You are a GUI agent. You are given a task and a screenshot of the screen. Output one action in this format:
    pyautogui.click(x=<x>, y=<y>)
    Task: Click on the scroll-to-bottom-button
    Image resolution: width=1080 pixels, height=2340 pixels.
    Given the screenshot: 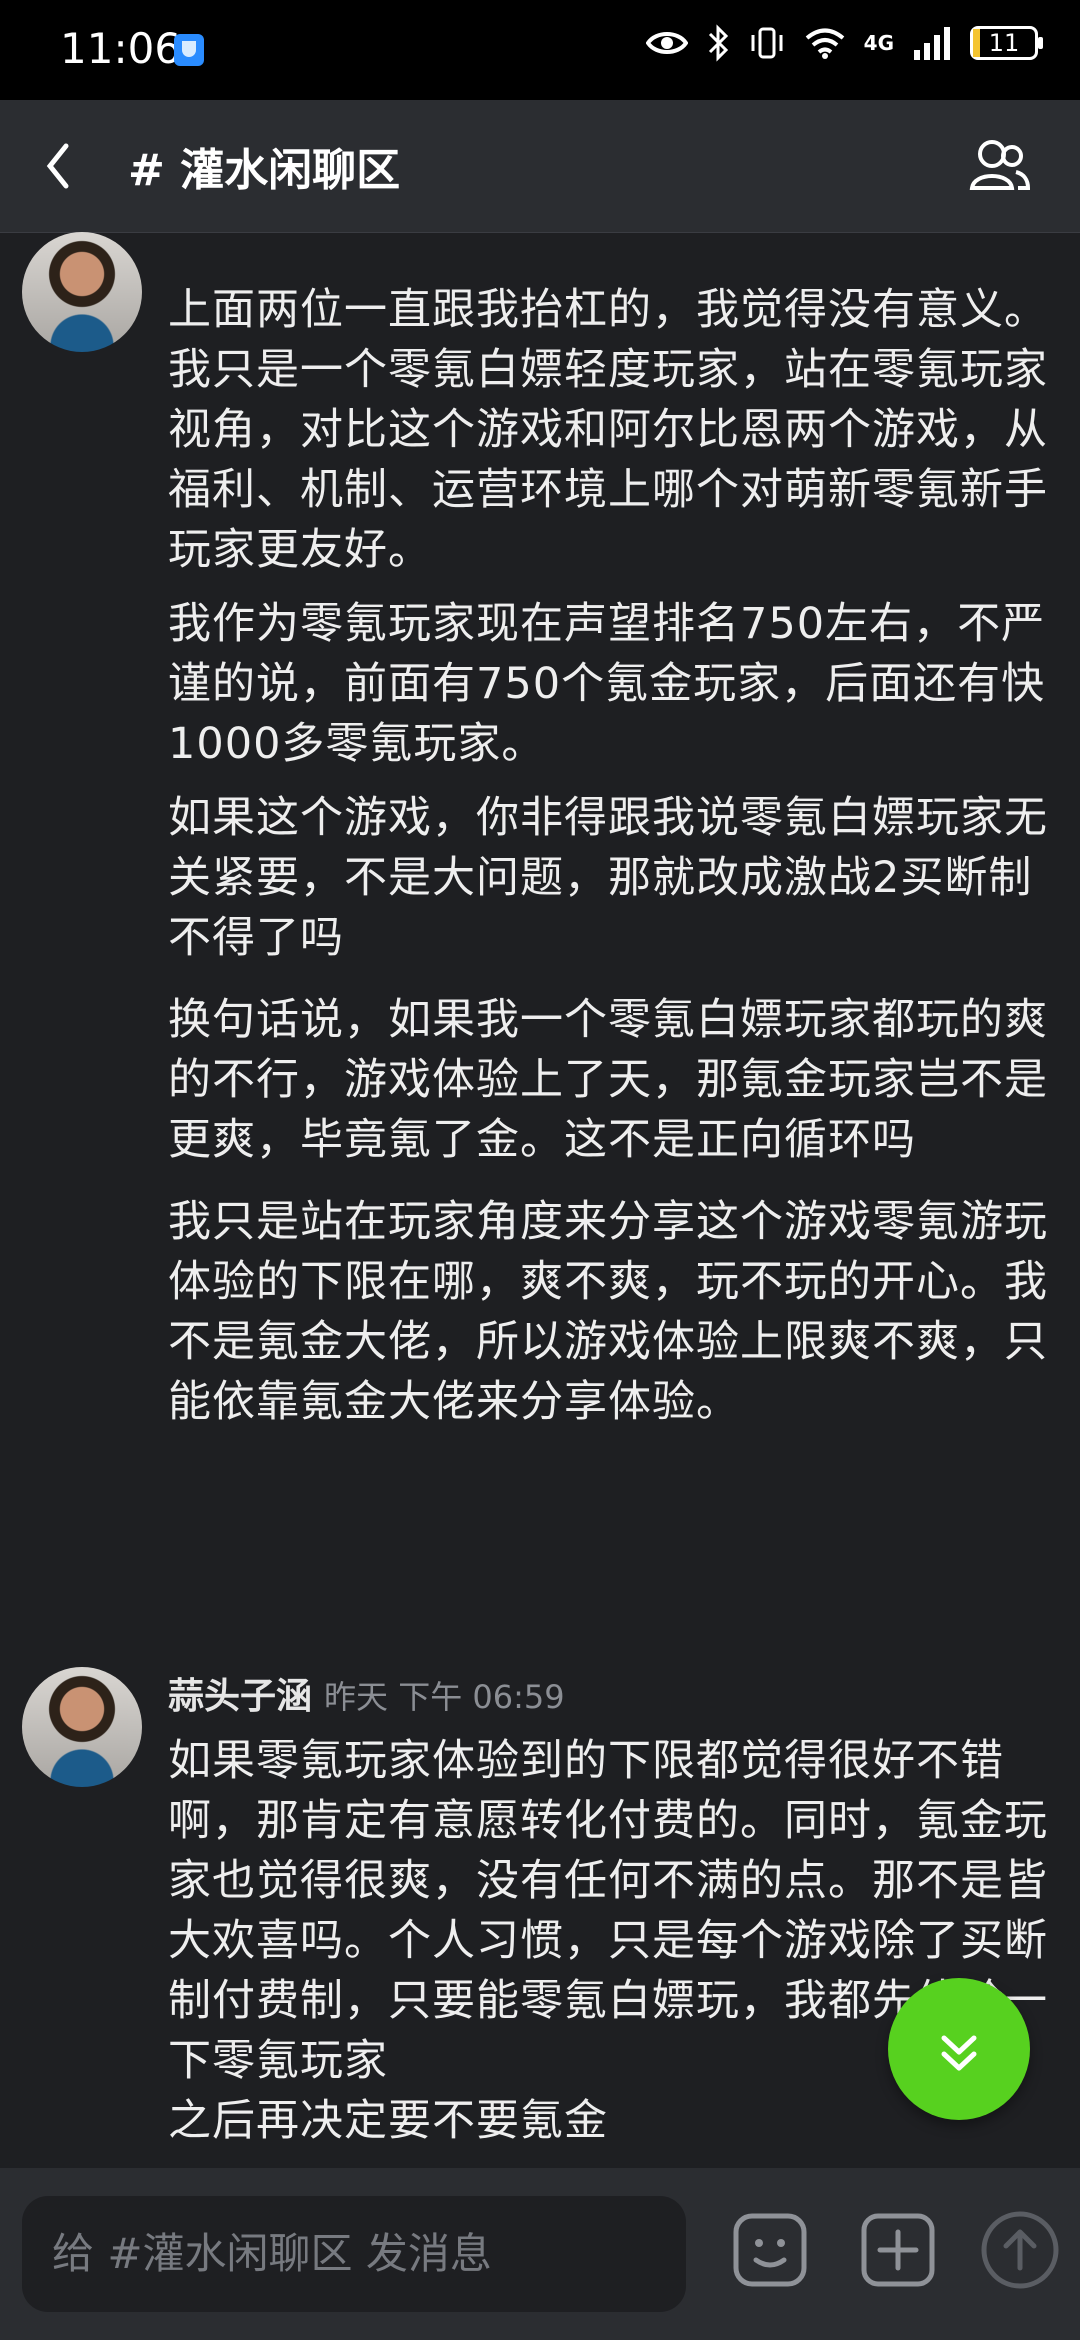 What is the action you would take?
    pyautogui.click(x=959, y=2049)
    